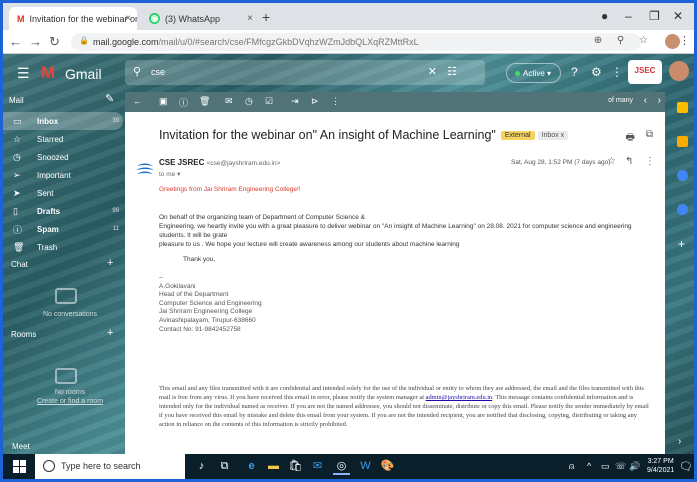  What do you see at coordinates (432, 71) in the screenshot?
I see `clear-search-icon: ✕` at bounding box center [432, 71].